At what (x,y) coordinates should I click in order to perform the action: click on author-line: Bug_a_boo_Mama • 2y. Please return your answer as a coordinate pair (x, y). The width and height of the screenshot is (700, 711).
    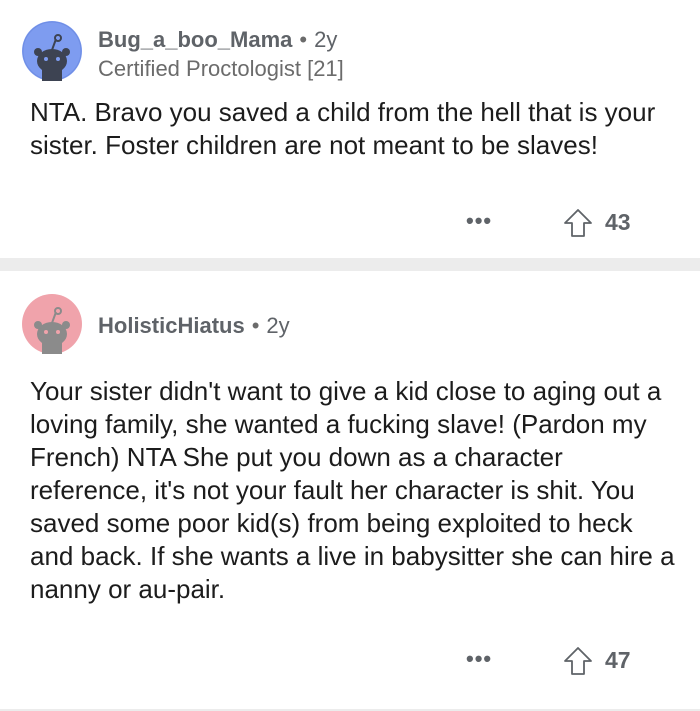
    Looking at the image, I should click on (221, 40).